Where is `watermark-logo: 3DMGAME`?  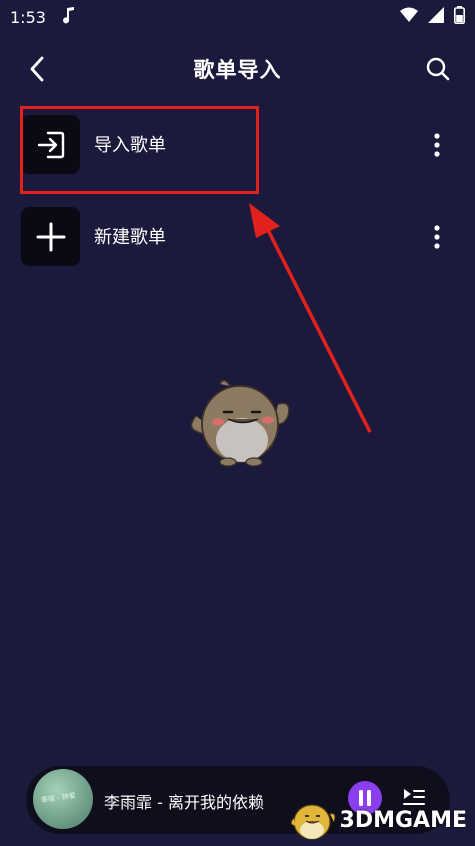 watermark-logo: 3DMGAME is located at coordinates (376, 820).